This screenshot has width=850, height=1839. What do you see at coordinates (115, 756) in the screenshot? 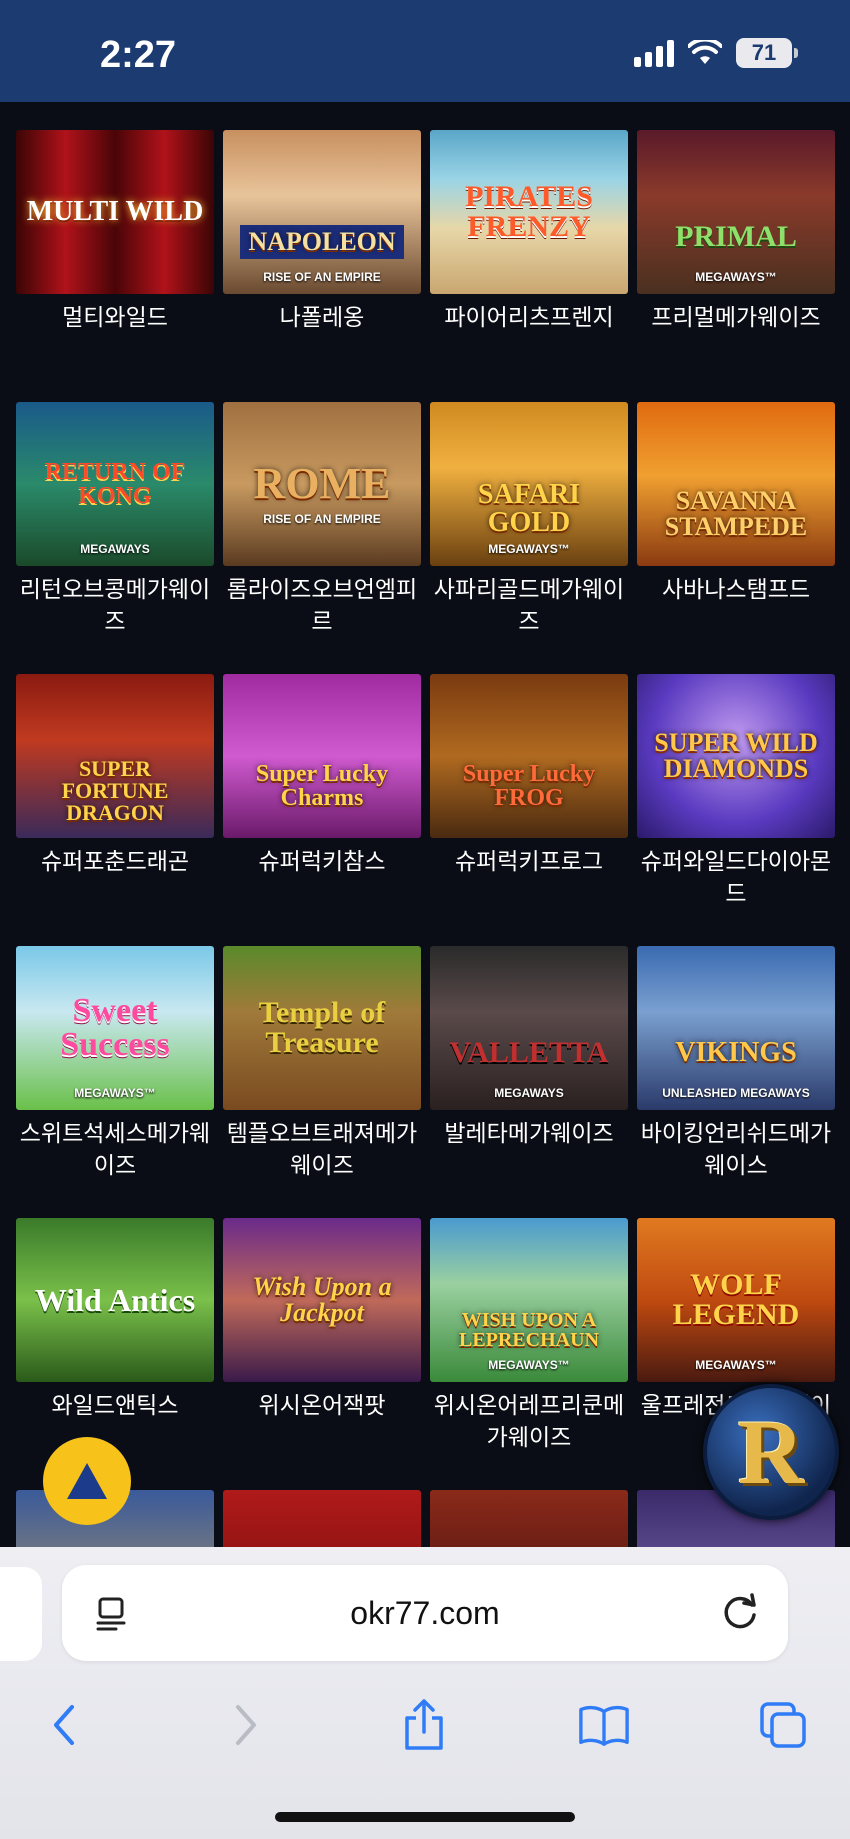
I see `game-thumbnail: SUPER FORTUNE DRAGON` at bounding box center [115, 756].